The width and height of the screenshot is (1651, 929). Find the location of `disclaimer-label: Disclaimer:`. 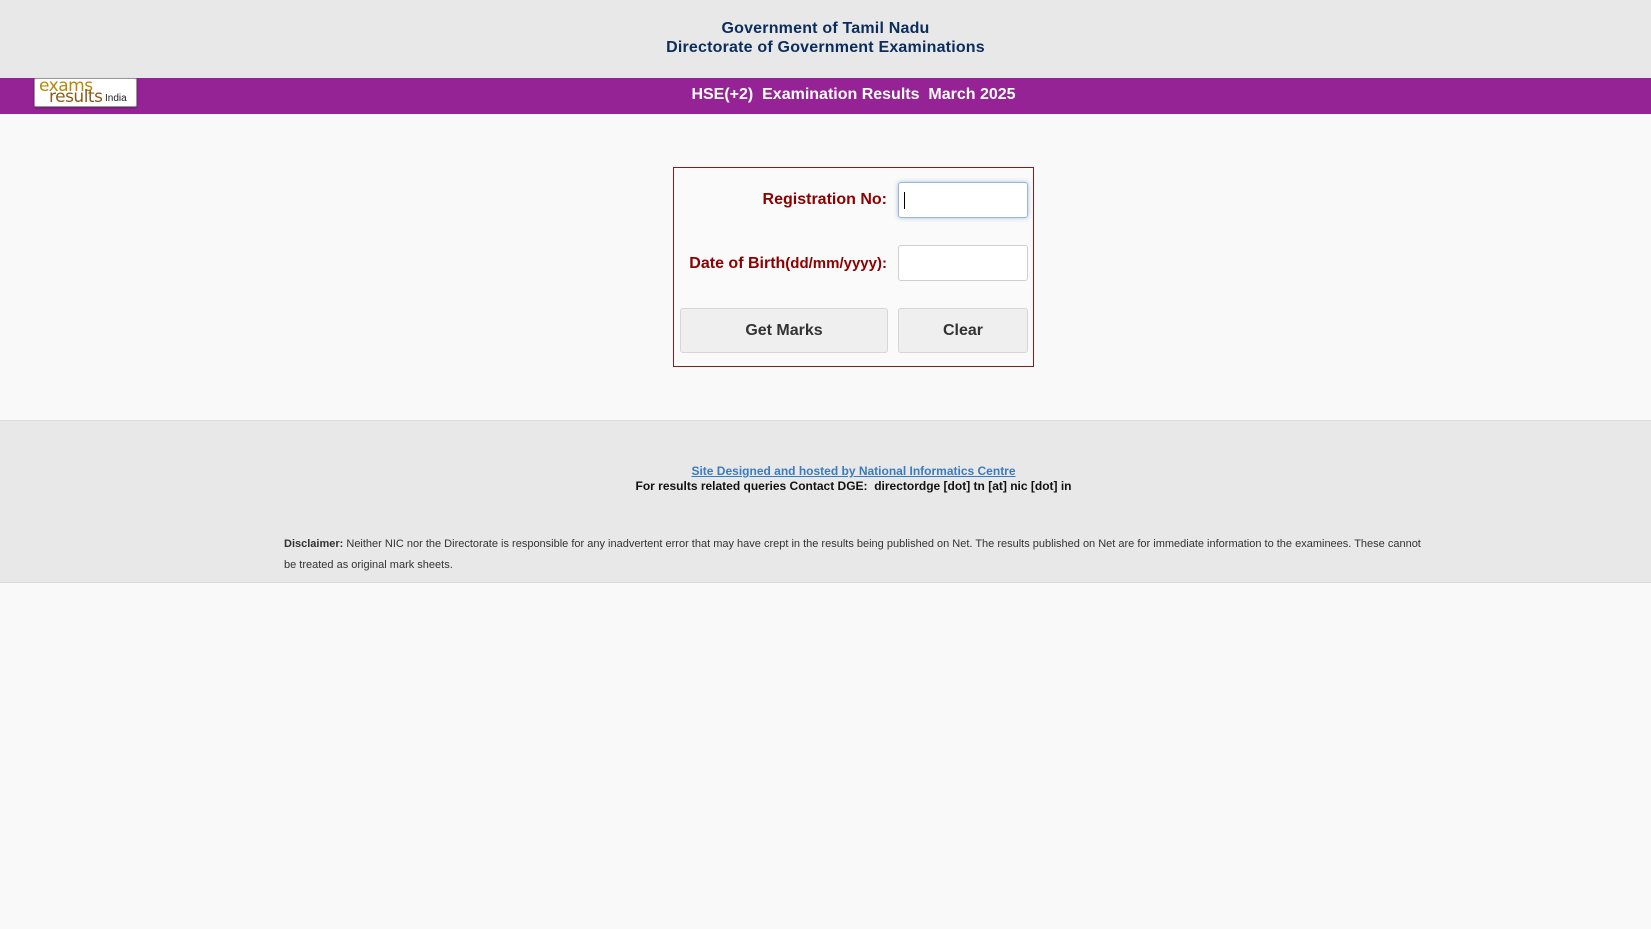

disclaimer-label: Disclaimer: is located at coordinates (314, 544).